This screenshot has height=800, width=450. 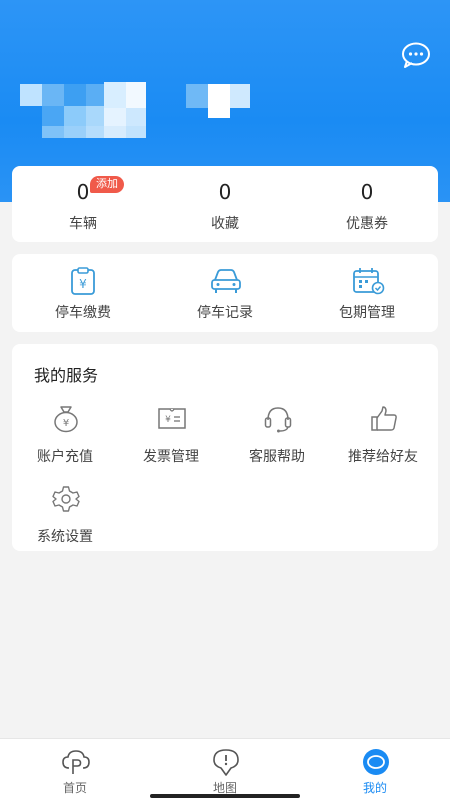 I want to click on account-recharge-button: ¥ 账户充值, so click(x=65, y=437).